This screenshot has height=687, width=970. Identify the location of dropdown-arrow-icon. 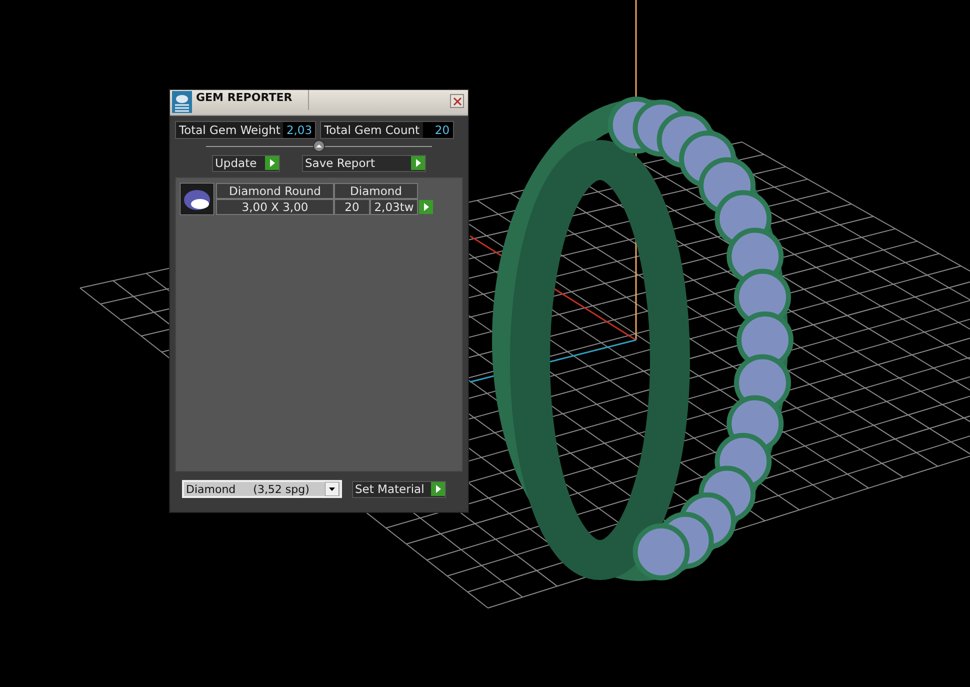
(332, 489).